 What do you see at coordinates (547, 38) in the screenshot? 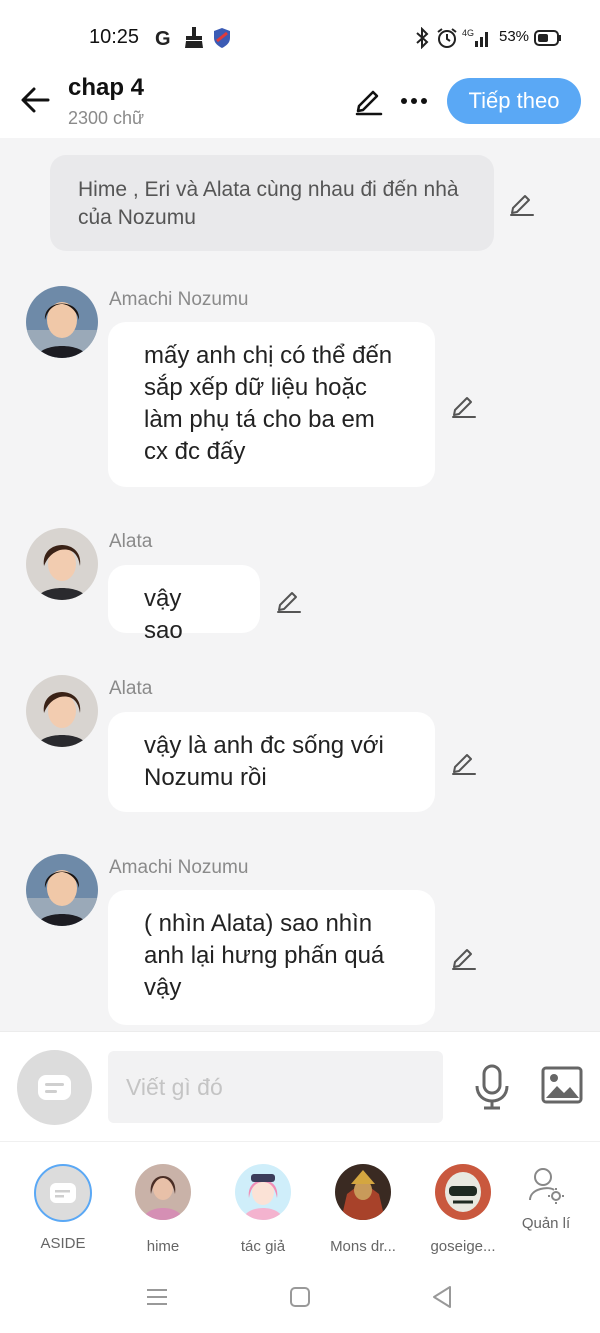
I see `battery-icon` at bounding box center [547, 38].